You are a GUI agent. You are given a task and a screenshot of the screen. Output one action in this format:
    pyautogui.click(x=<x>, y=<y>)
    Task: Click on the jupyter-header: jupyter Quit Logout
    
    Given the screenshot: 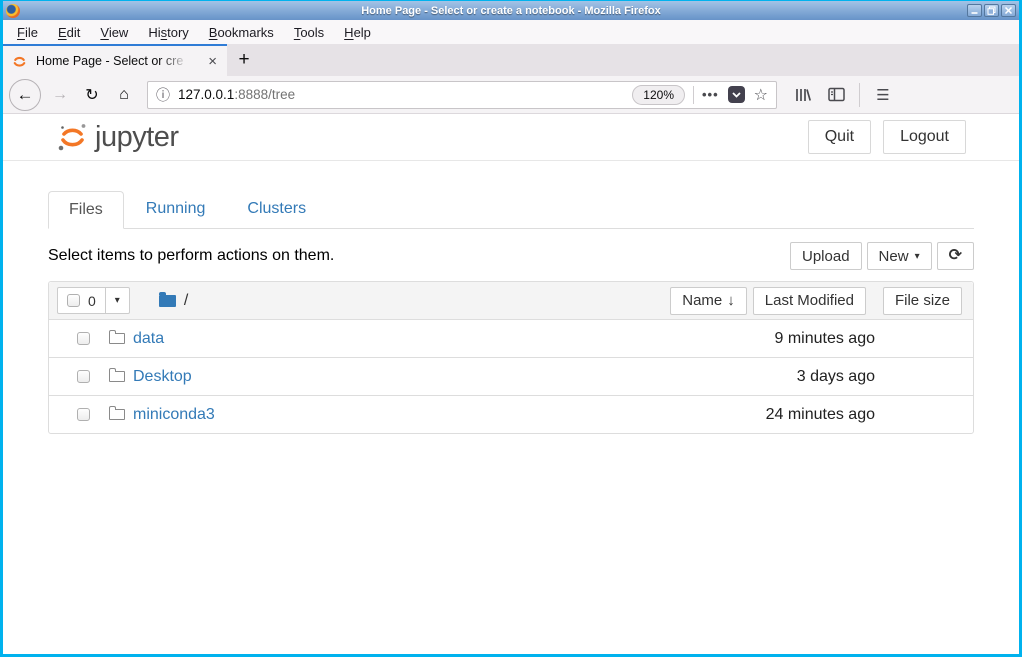 What is the action you would take?
    pyautogui.click(x=511, y=137)
    